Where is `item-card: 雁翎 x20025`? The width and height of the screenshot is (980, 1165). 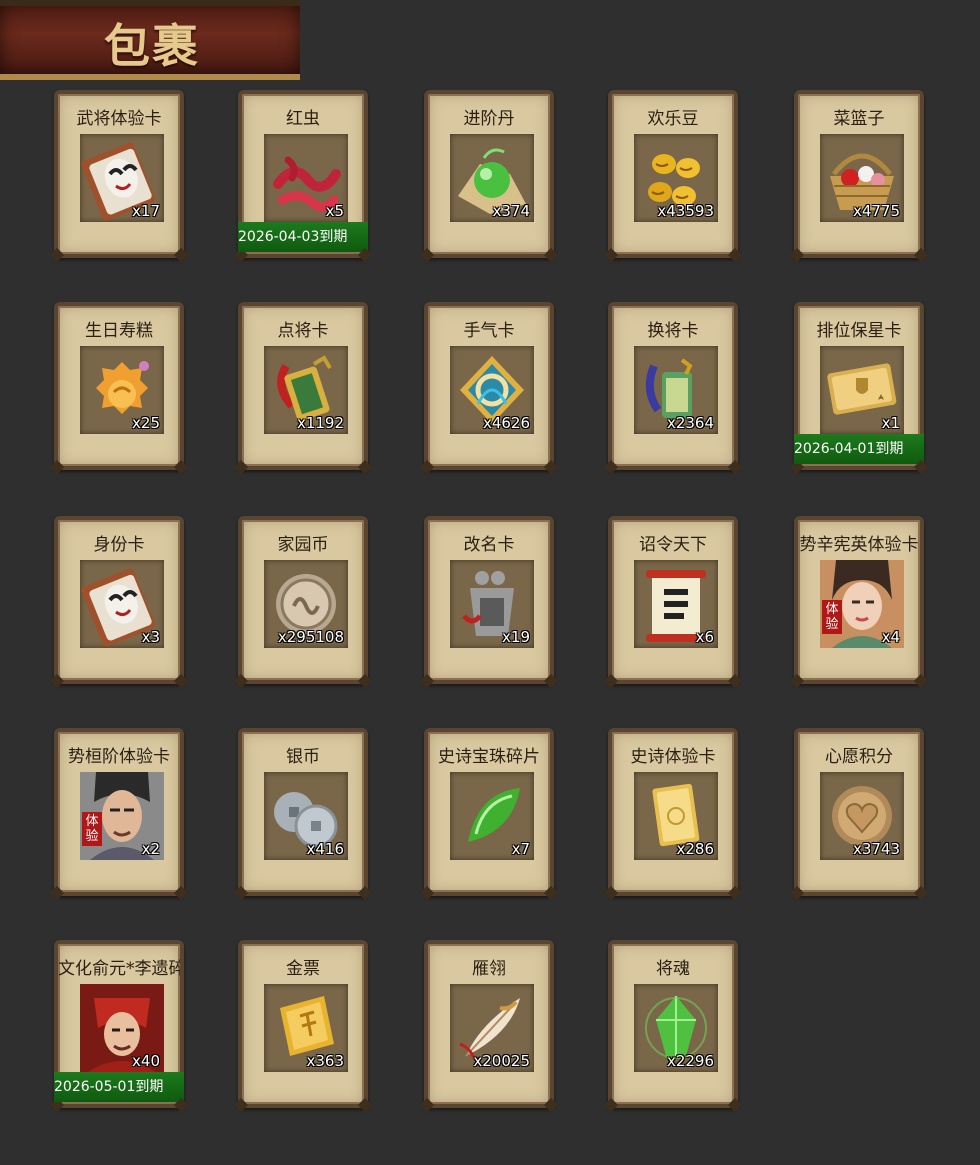 item-card: 雁翎 x20025 is located at coordinates (489, 1024).